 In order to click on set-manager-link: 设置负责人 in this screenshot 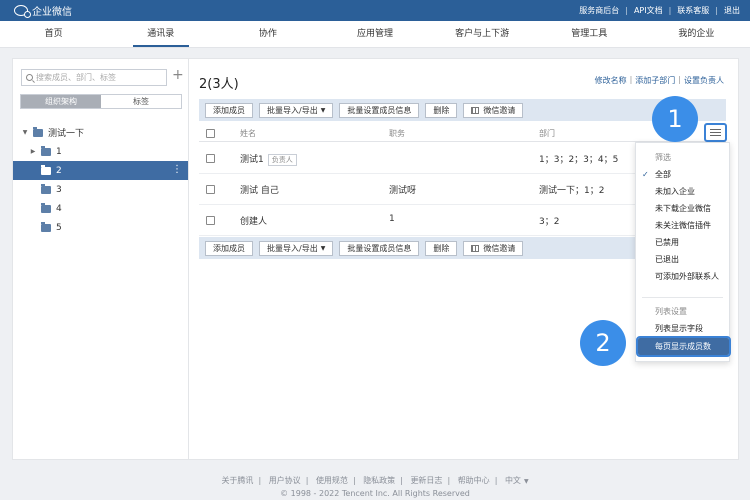, I will do `click(704, 80)`.